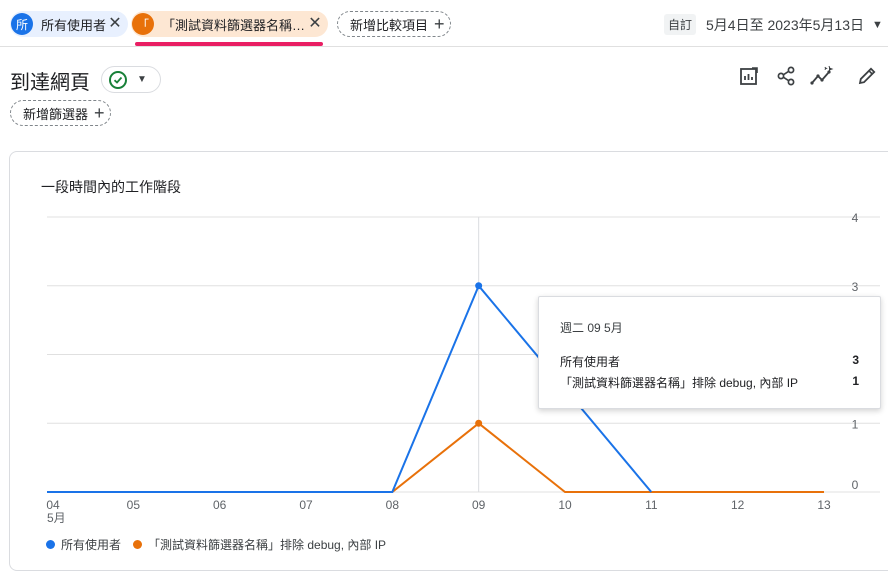 This screenshot has height=571, width=888. What do you see at coordinates (565, 505) in the screenshot?
I see `x-tick-label: 10` at bounding box center [565, 505].